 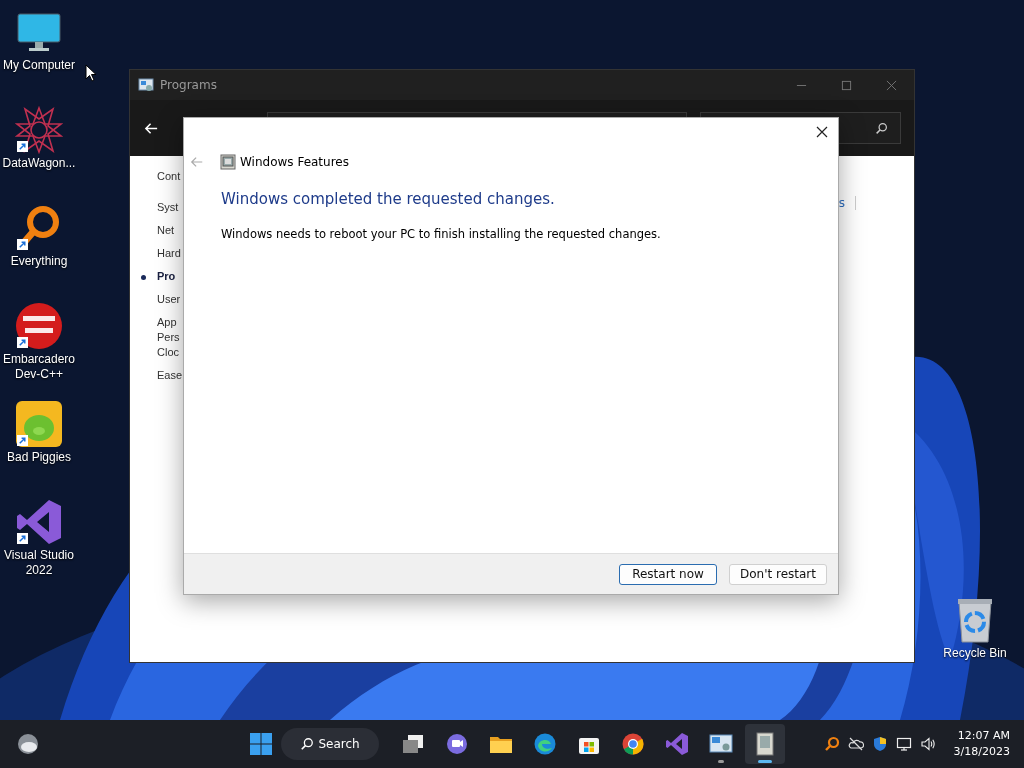 What do you see at coordinates (846, 85) in the screenshot?
I see `maximize-icon` at bounding box center [846, 85].